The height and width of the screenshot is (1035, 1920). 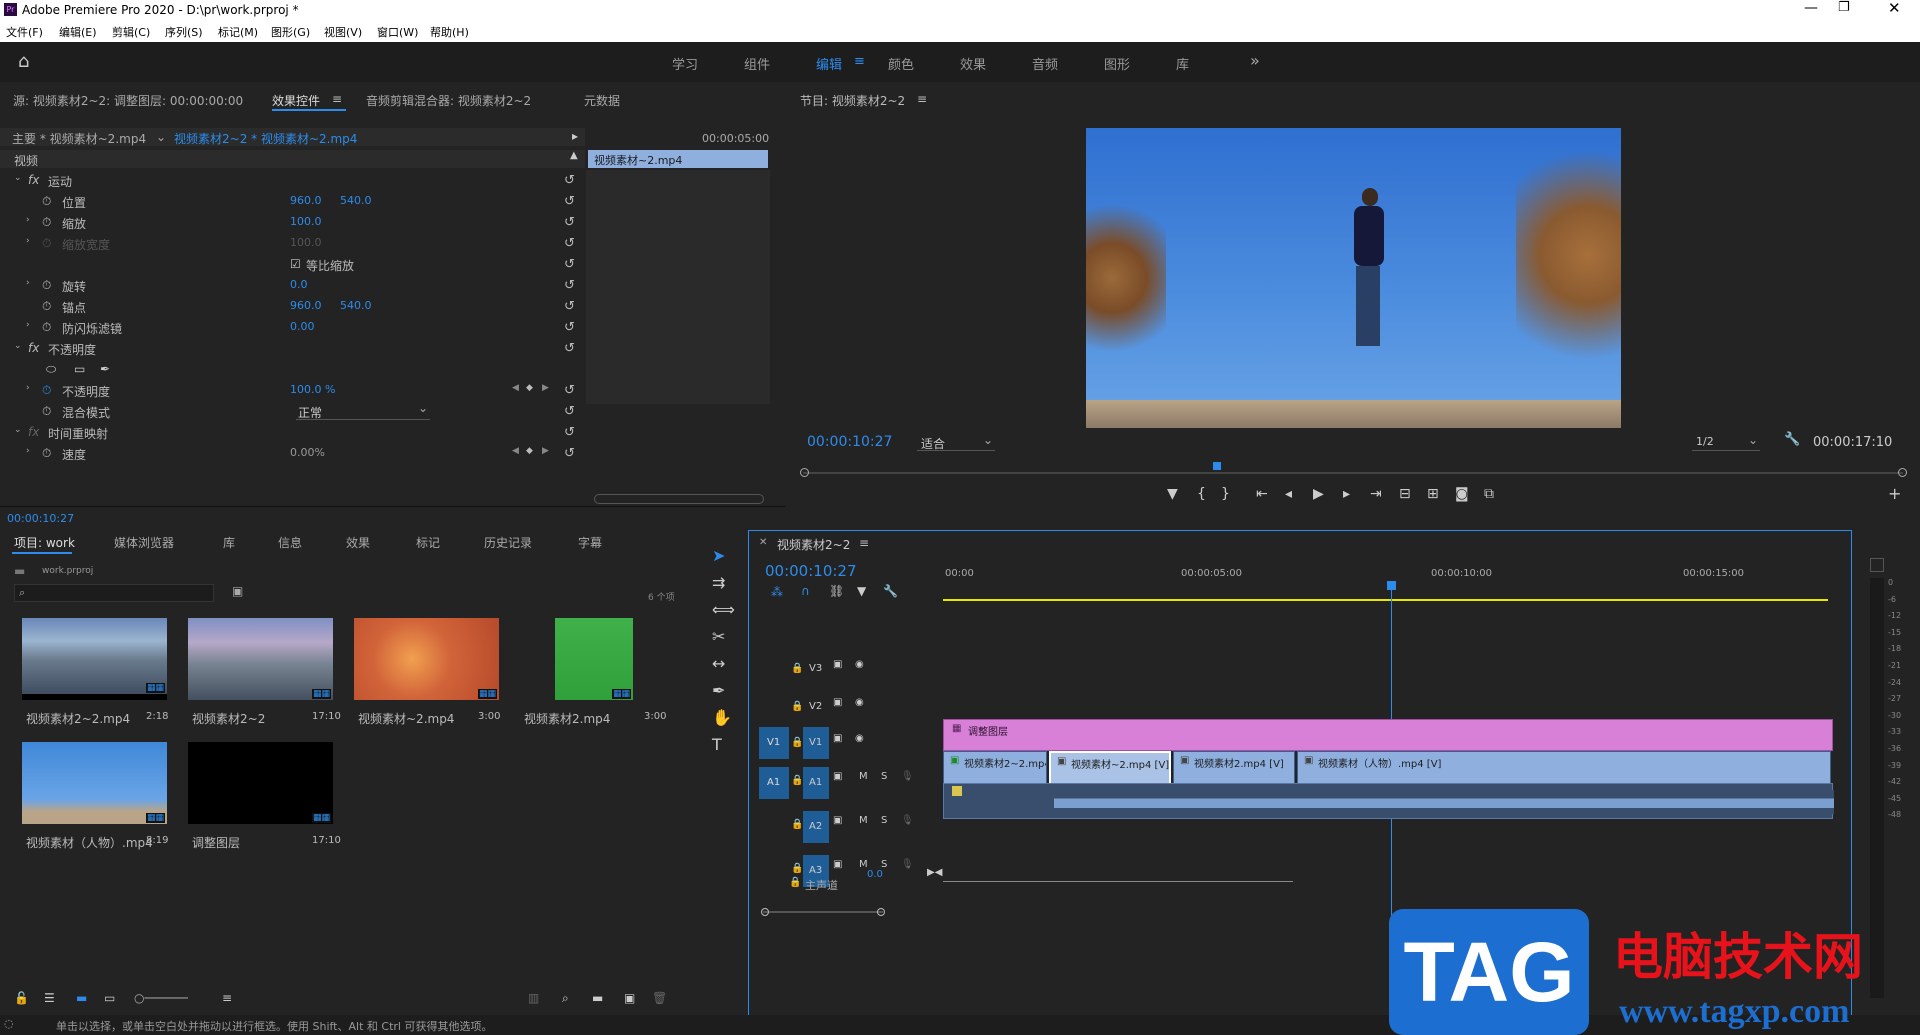 What do you see at coordinates (292, 432) in the screenshot?
I see `effect-row: ⌄ fx 时间重映射 ↺` at bounding box center [292, 432].